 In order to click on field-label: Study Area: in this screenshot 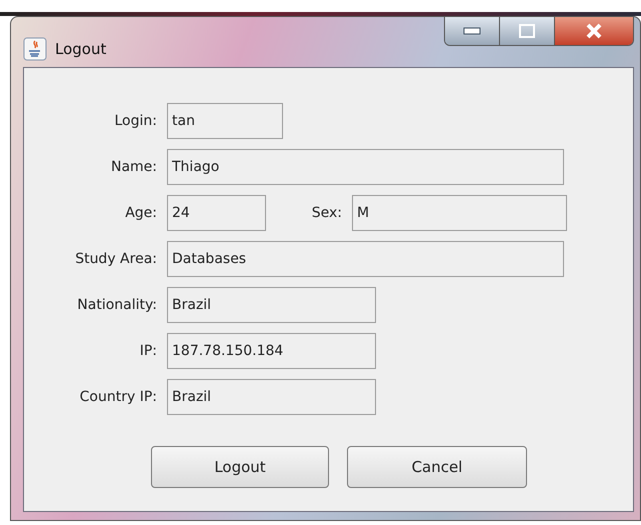, I will do `click(116, 259)`.